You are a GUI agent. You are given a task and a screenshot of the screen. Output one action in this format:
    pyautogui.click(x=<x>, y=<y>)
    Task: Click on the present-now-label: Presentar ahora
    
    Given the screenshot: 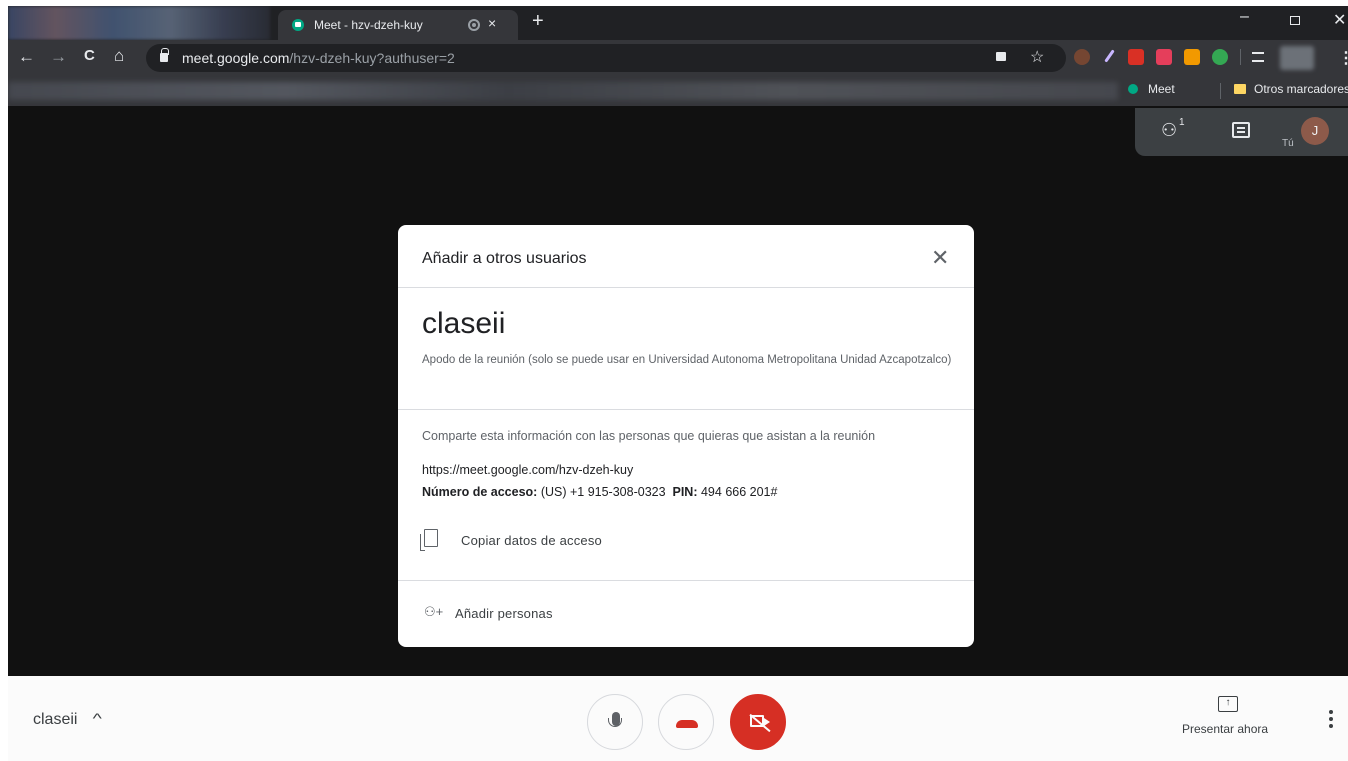 What is the action you would take?
    pyautogui.click(x=1225, y=729)
    